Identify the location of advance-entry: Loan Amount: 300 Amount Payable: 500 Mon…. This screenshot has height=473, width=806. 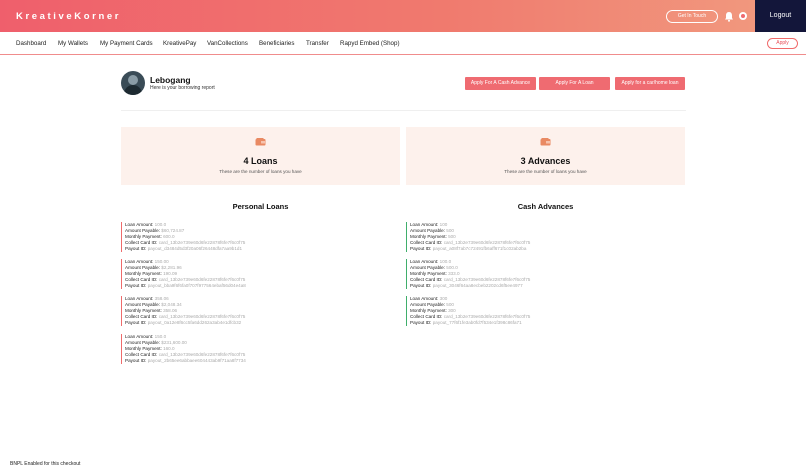
(536, 311).